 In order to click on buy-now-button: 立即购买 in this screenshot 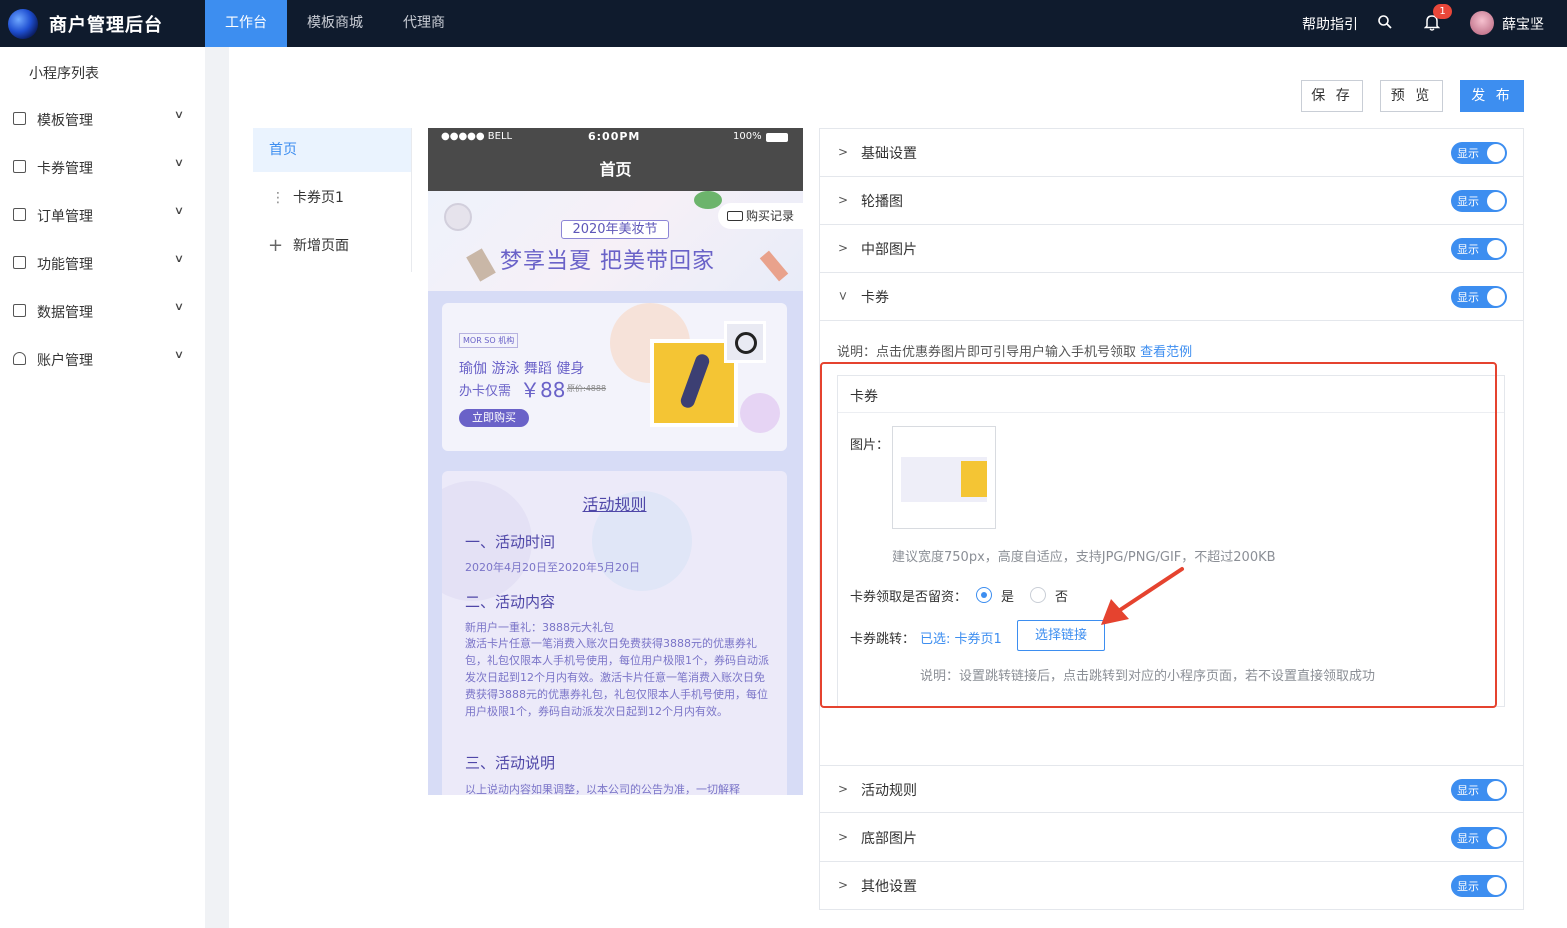, I will do `click(494, 418)`.